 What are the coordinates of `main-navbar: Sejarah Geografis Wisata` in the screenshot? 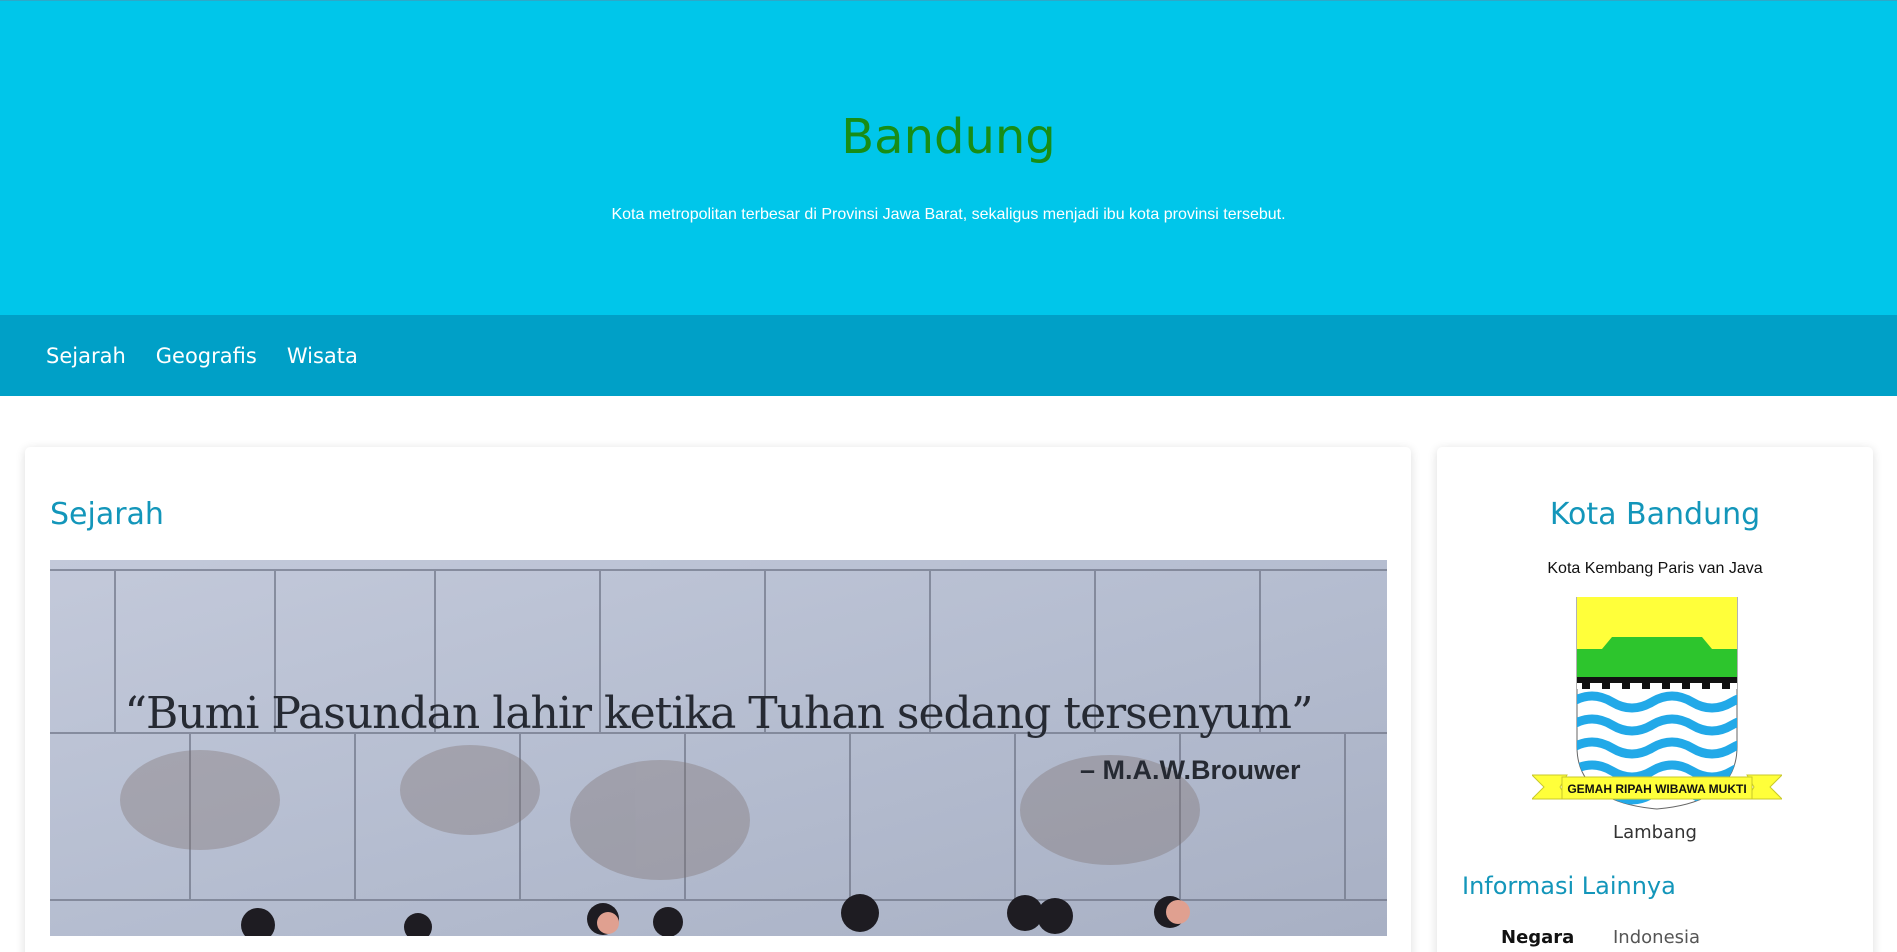 It's located at (948, 355).